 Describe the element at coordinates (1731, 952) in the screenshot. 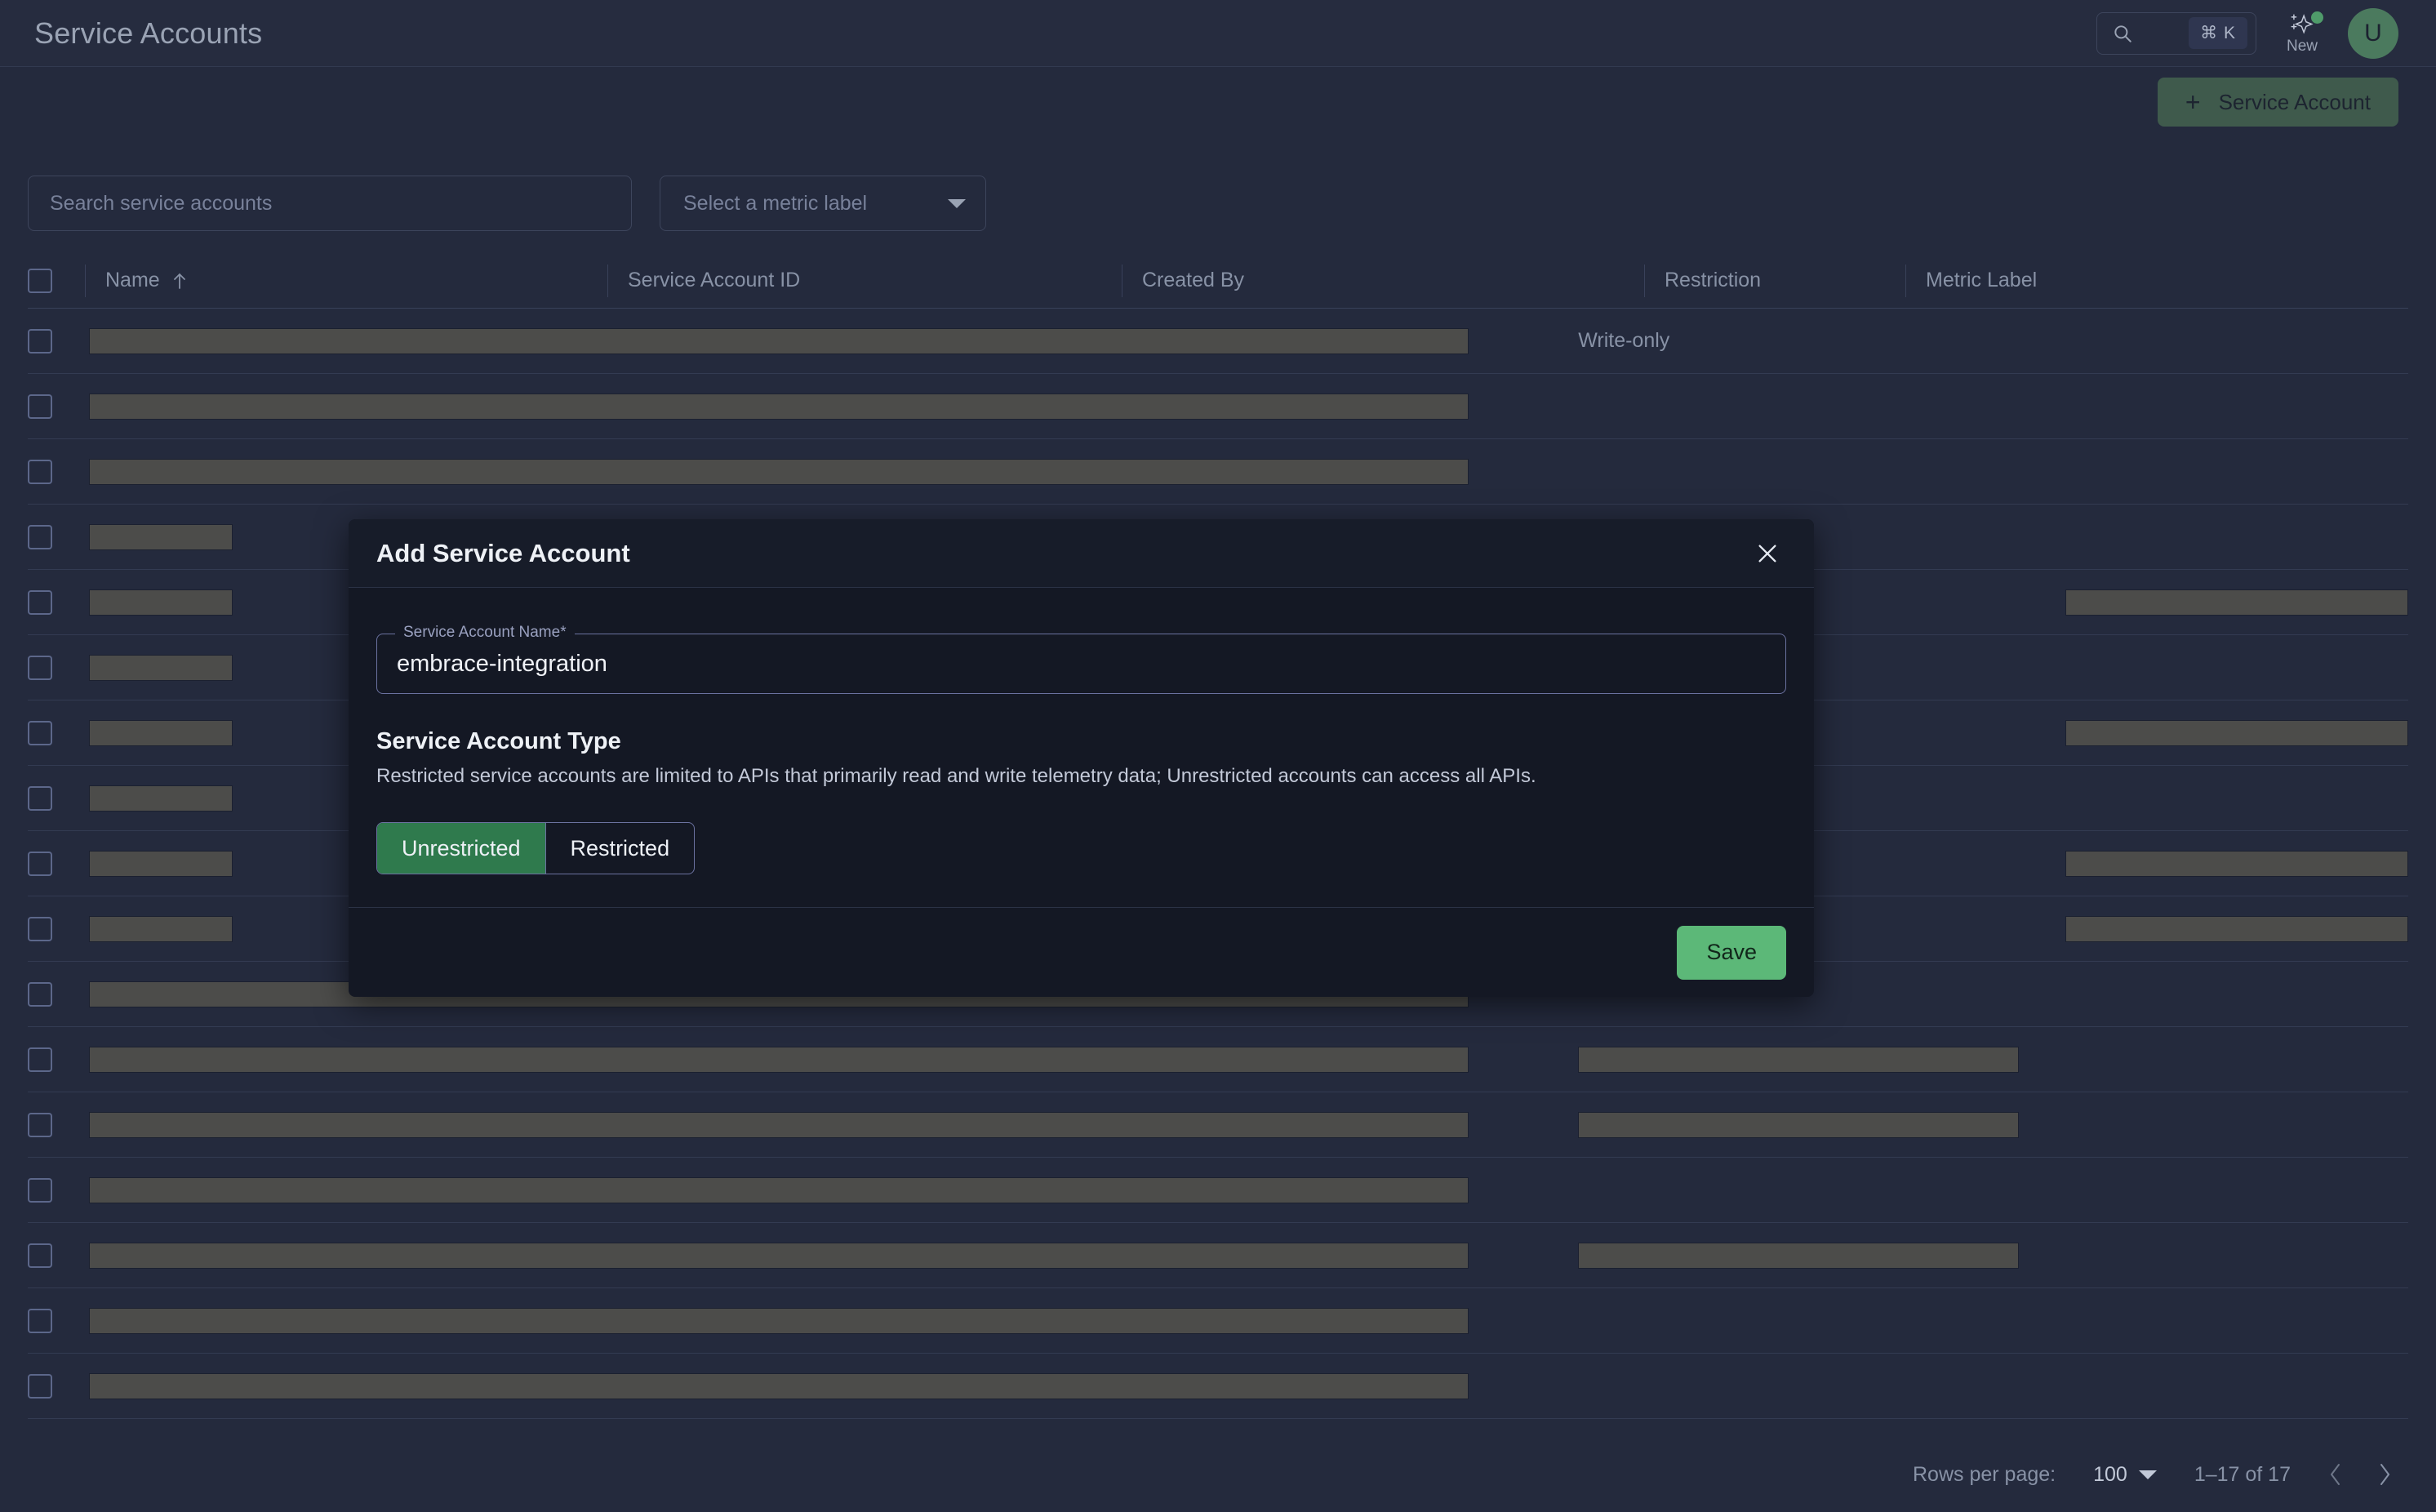

I see `save-button: Save` at that location.